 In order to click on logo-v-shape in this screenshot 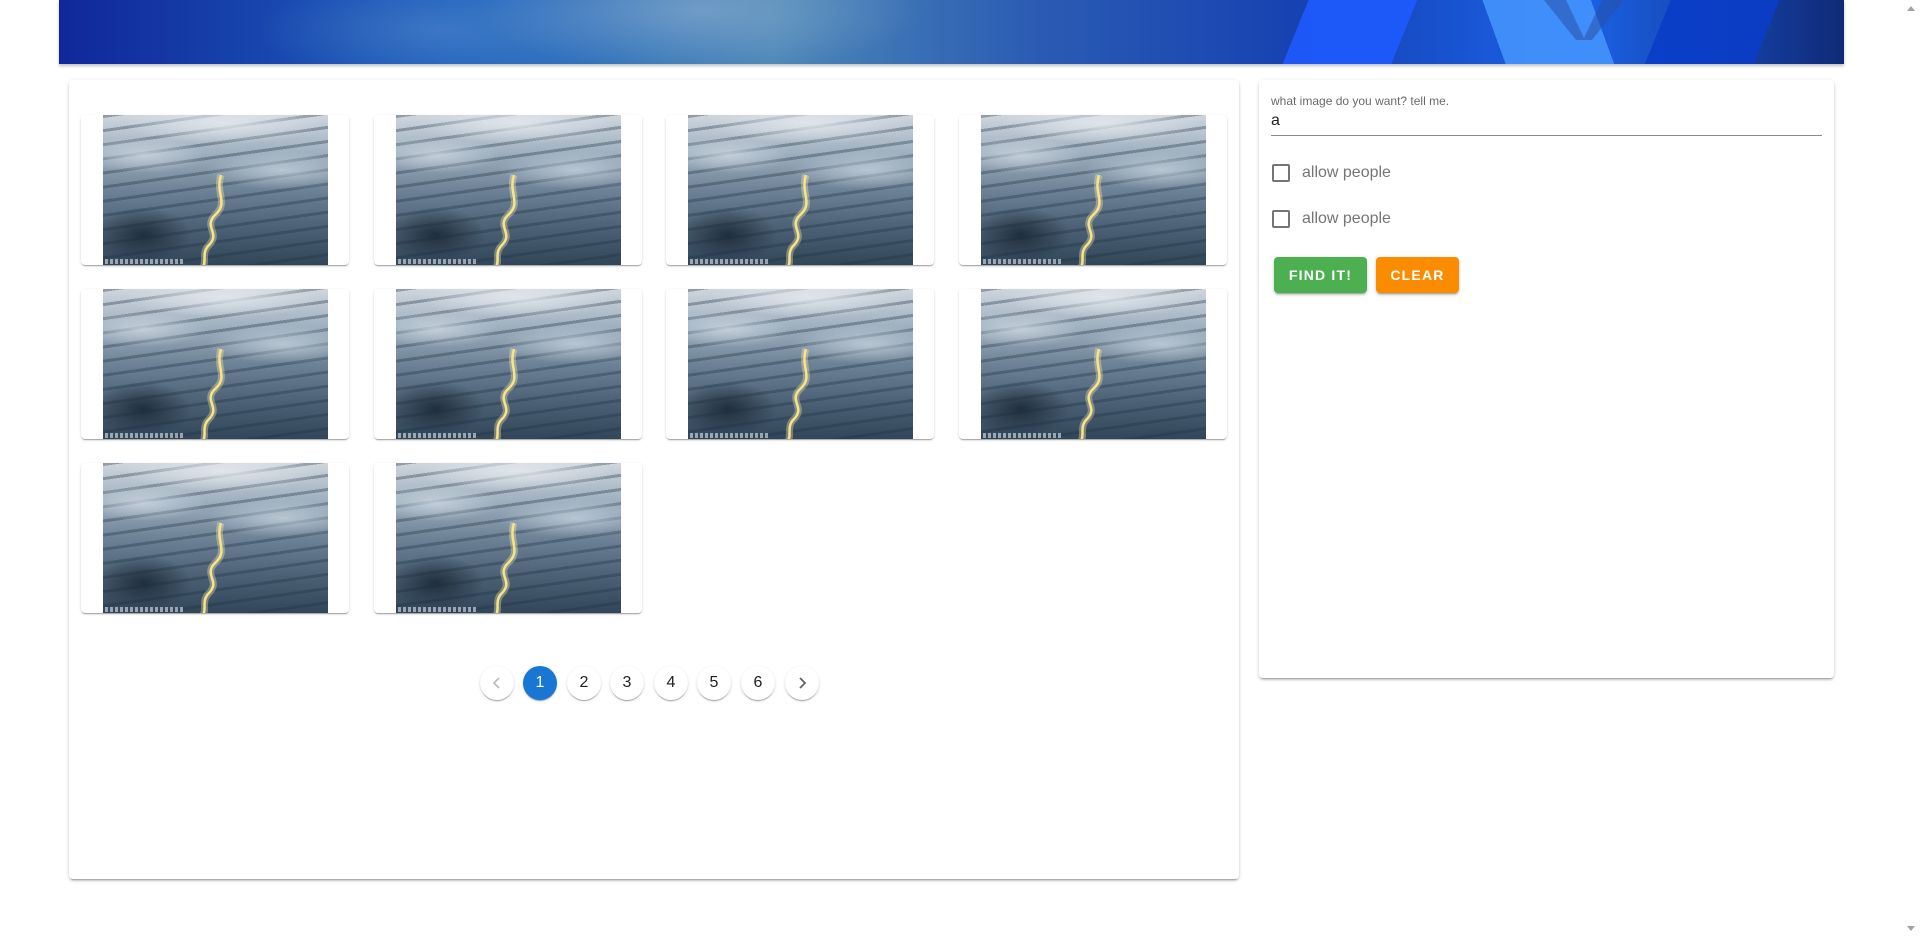, I will do `click(1584, 20)`.